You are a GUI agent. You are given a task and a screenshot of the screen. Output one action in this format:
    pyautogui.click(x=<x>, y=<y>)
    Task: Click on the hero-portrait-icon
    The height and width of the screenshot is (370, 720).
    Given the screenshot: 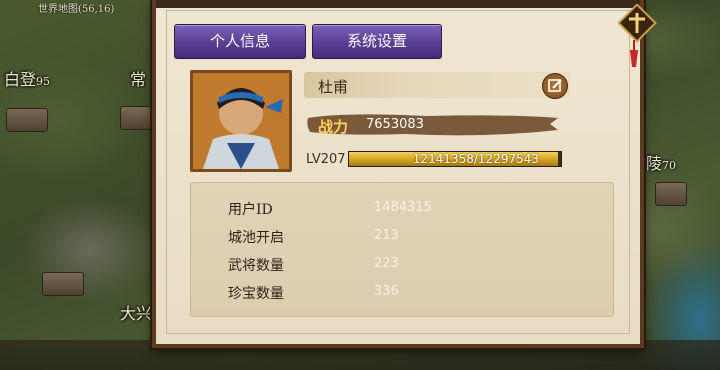 What is the action you would take?
    pyautogui.click(x=241, y=121)
    